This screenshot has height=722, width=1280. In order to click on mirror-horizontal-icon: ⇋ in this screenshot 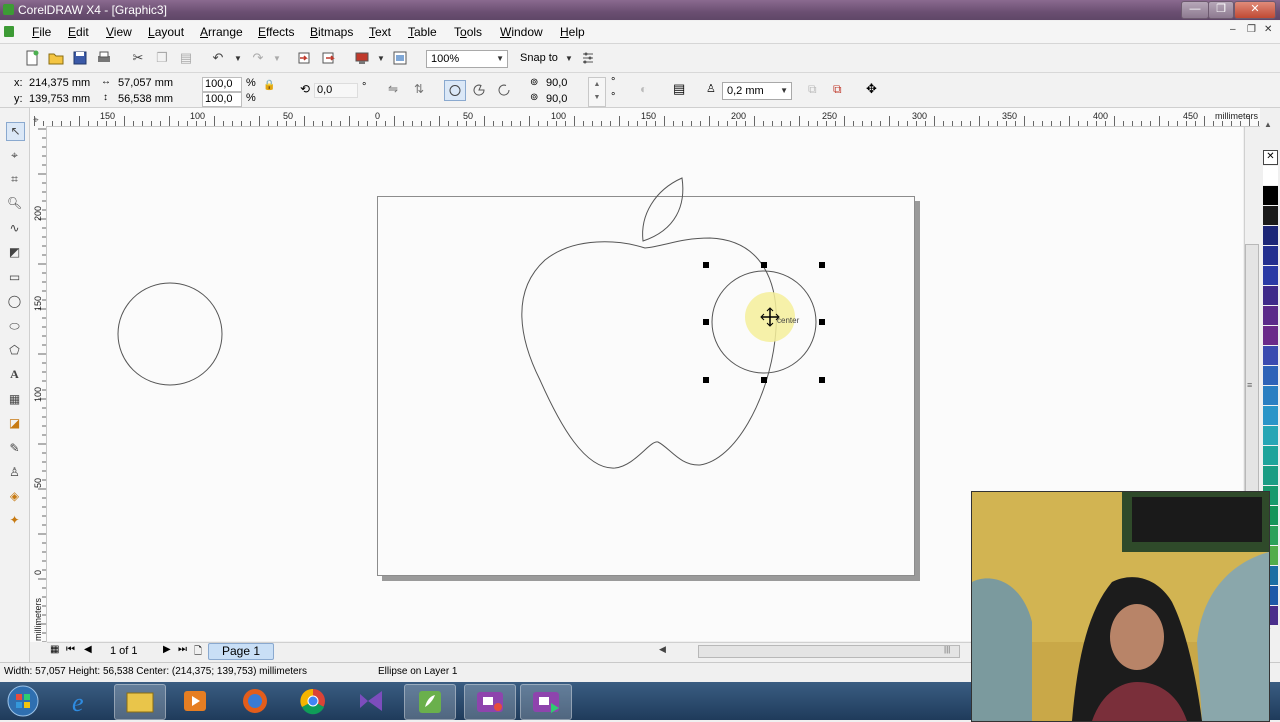, I will do `click(393, 89)`.